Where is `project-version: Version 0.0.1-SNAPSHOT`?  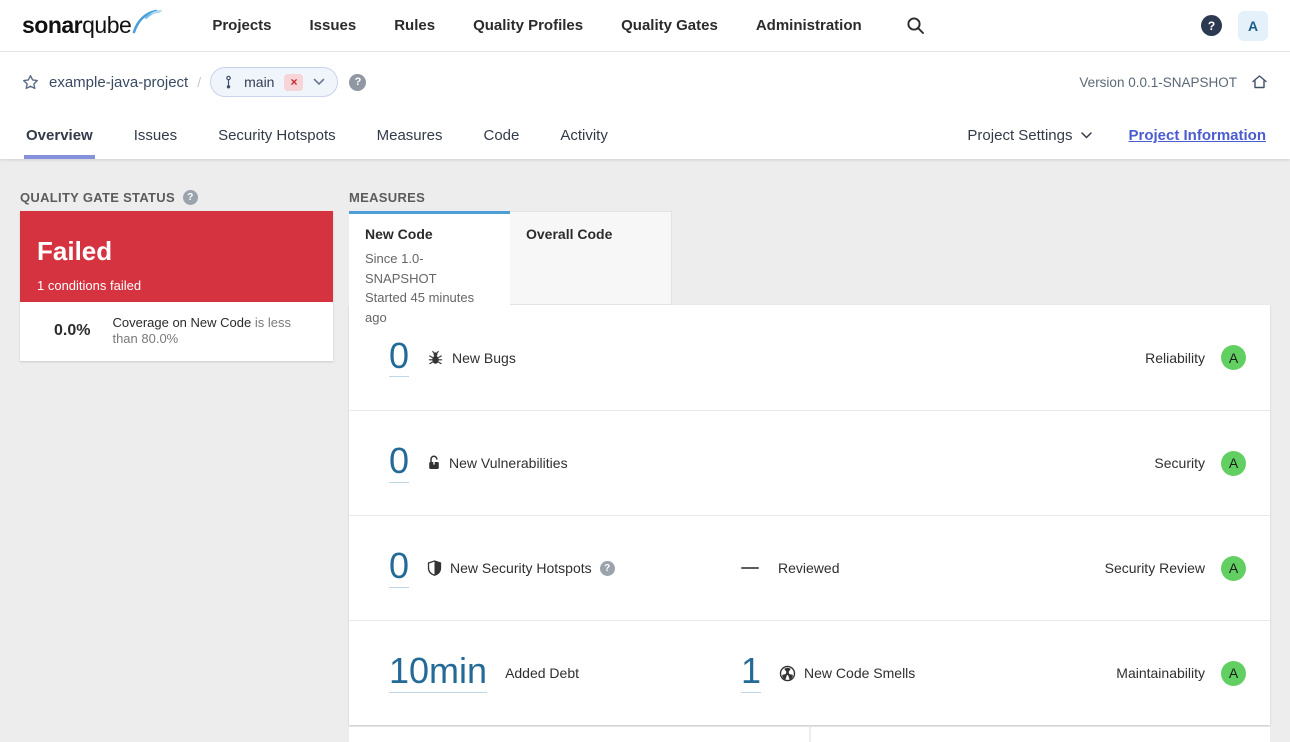
project-version: Version 0.0.1-SNAPSHOT is located at coordinates (1158, 82).